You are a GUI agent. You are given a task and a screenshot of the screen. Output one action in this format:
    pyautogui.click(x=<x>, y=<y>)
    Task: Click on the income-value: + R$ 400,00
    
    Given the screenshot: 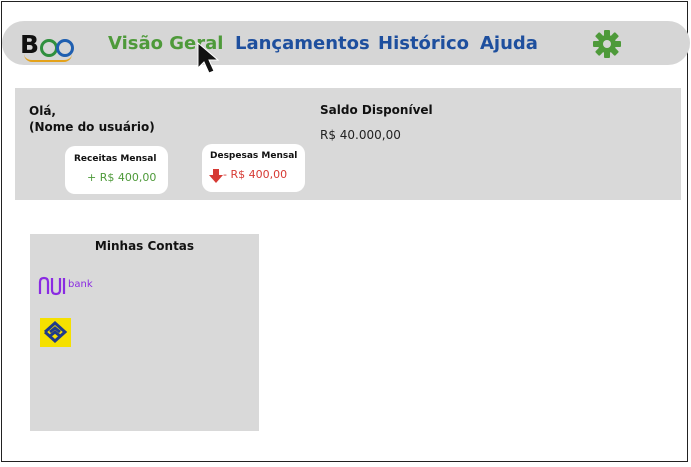 What is the action you would take?
    pyautogui.click(x=122, y=177)
    